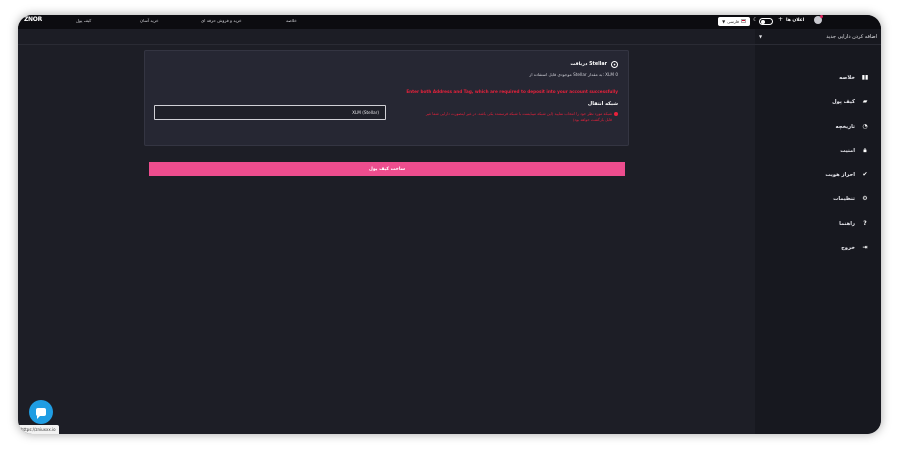 This screenshot has height=450, width=900. I want to click on add-asset-dropdown: ▼ اضافه کردن دارایی جدید, so click(818, 37).